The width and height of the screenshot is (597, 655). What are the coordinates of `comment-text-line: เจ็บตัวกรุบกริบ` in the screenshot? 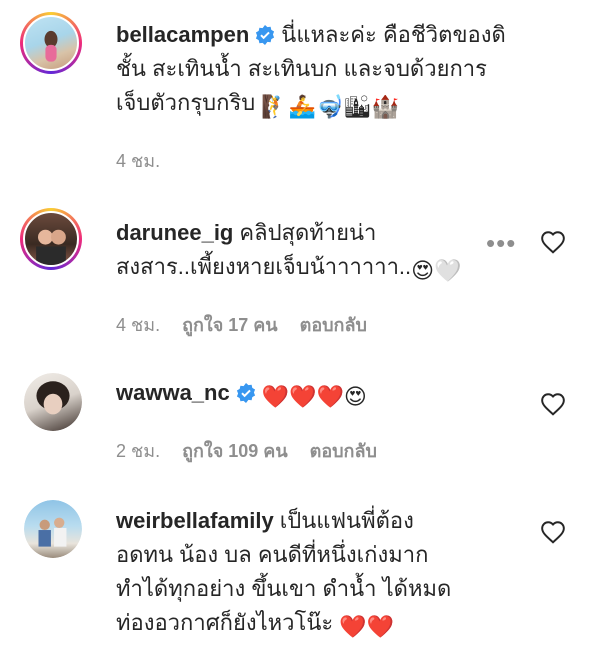 It's located at (186, 102).